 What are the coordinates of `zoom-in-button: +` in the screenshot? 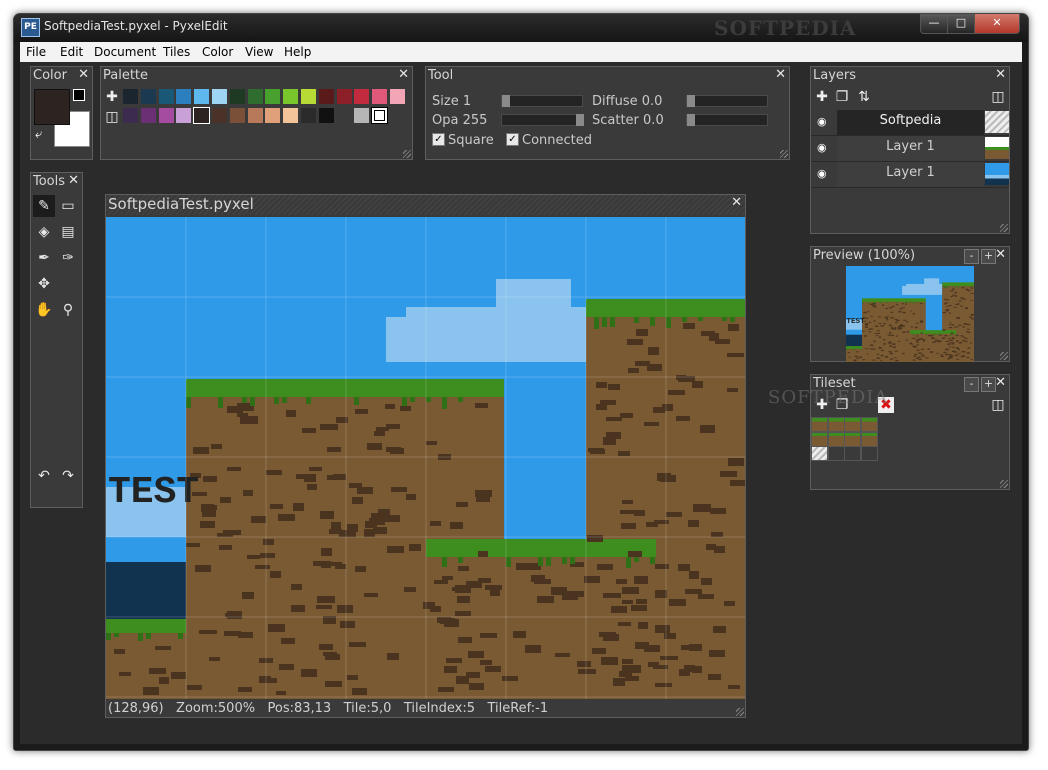 It's located at (988, 256).